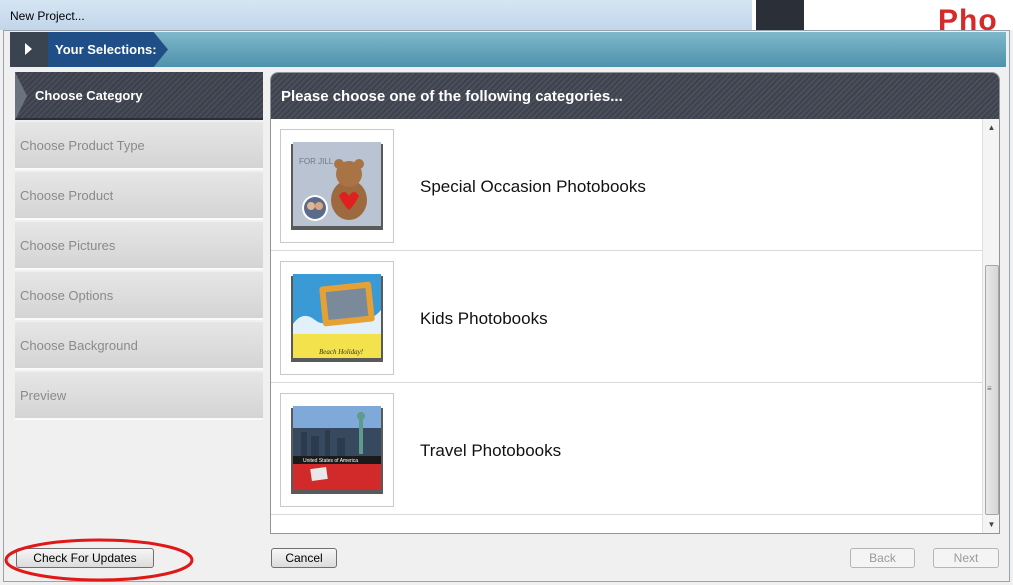 The width and height of the screenshot is (1013, 585). I want to click on step-choose-background: Choose Background, so click(139, 346).